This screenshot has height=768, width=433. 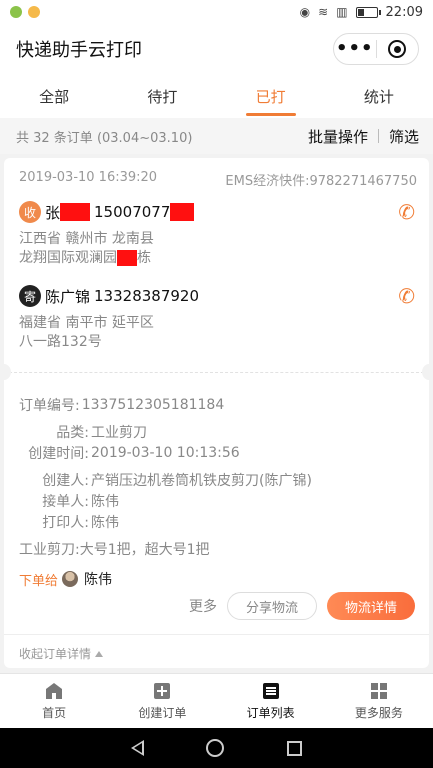 I want to click on batch-operation-button: 批量操作, so click(x=338, y=136).